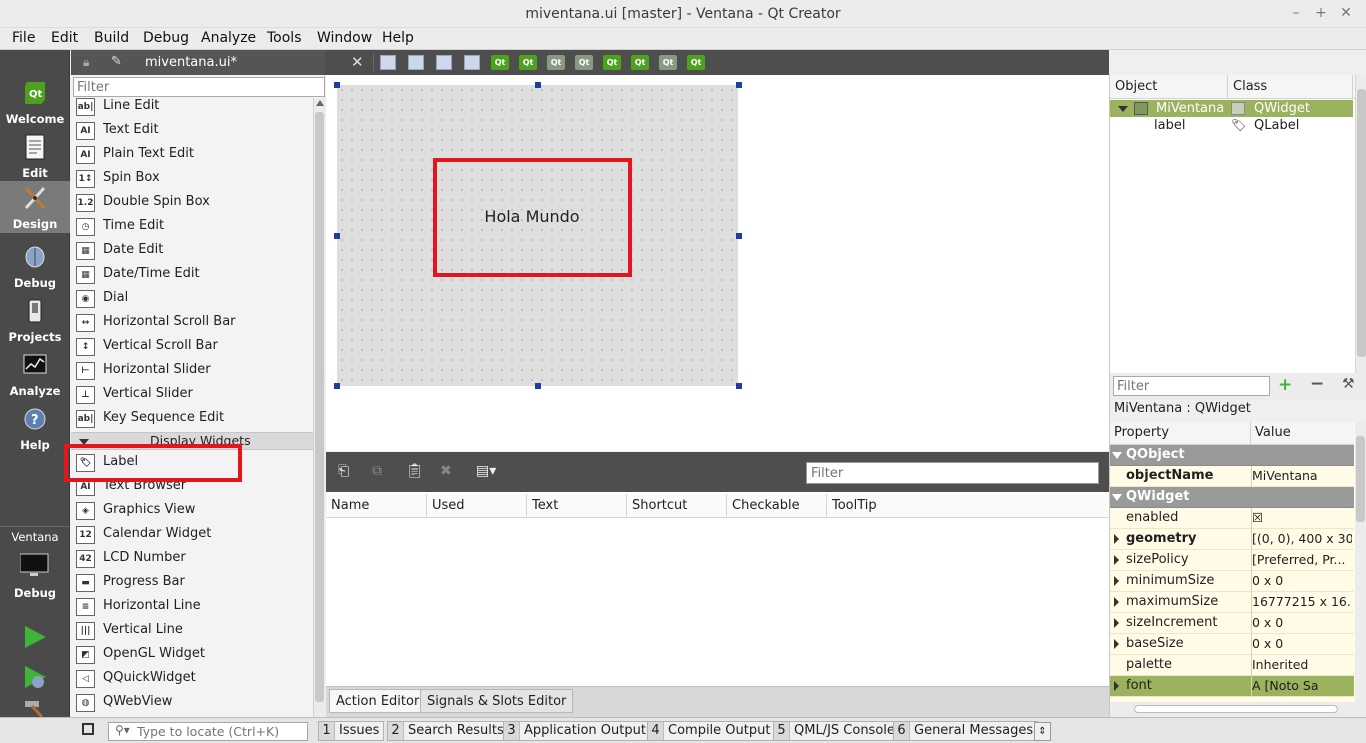 This screenshot has width=1366, height=743. What do you see at coordinates (677, 505) in the screenshot?
I see `col-shortcut: Shortcut` at bounding box center [677, 505].